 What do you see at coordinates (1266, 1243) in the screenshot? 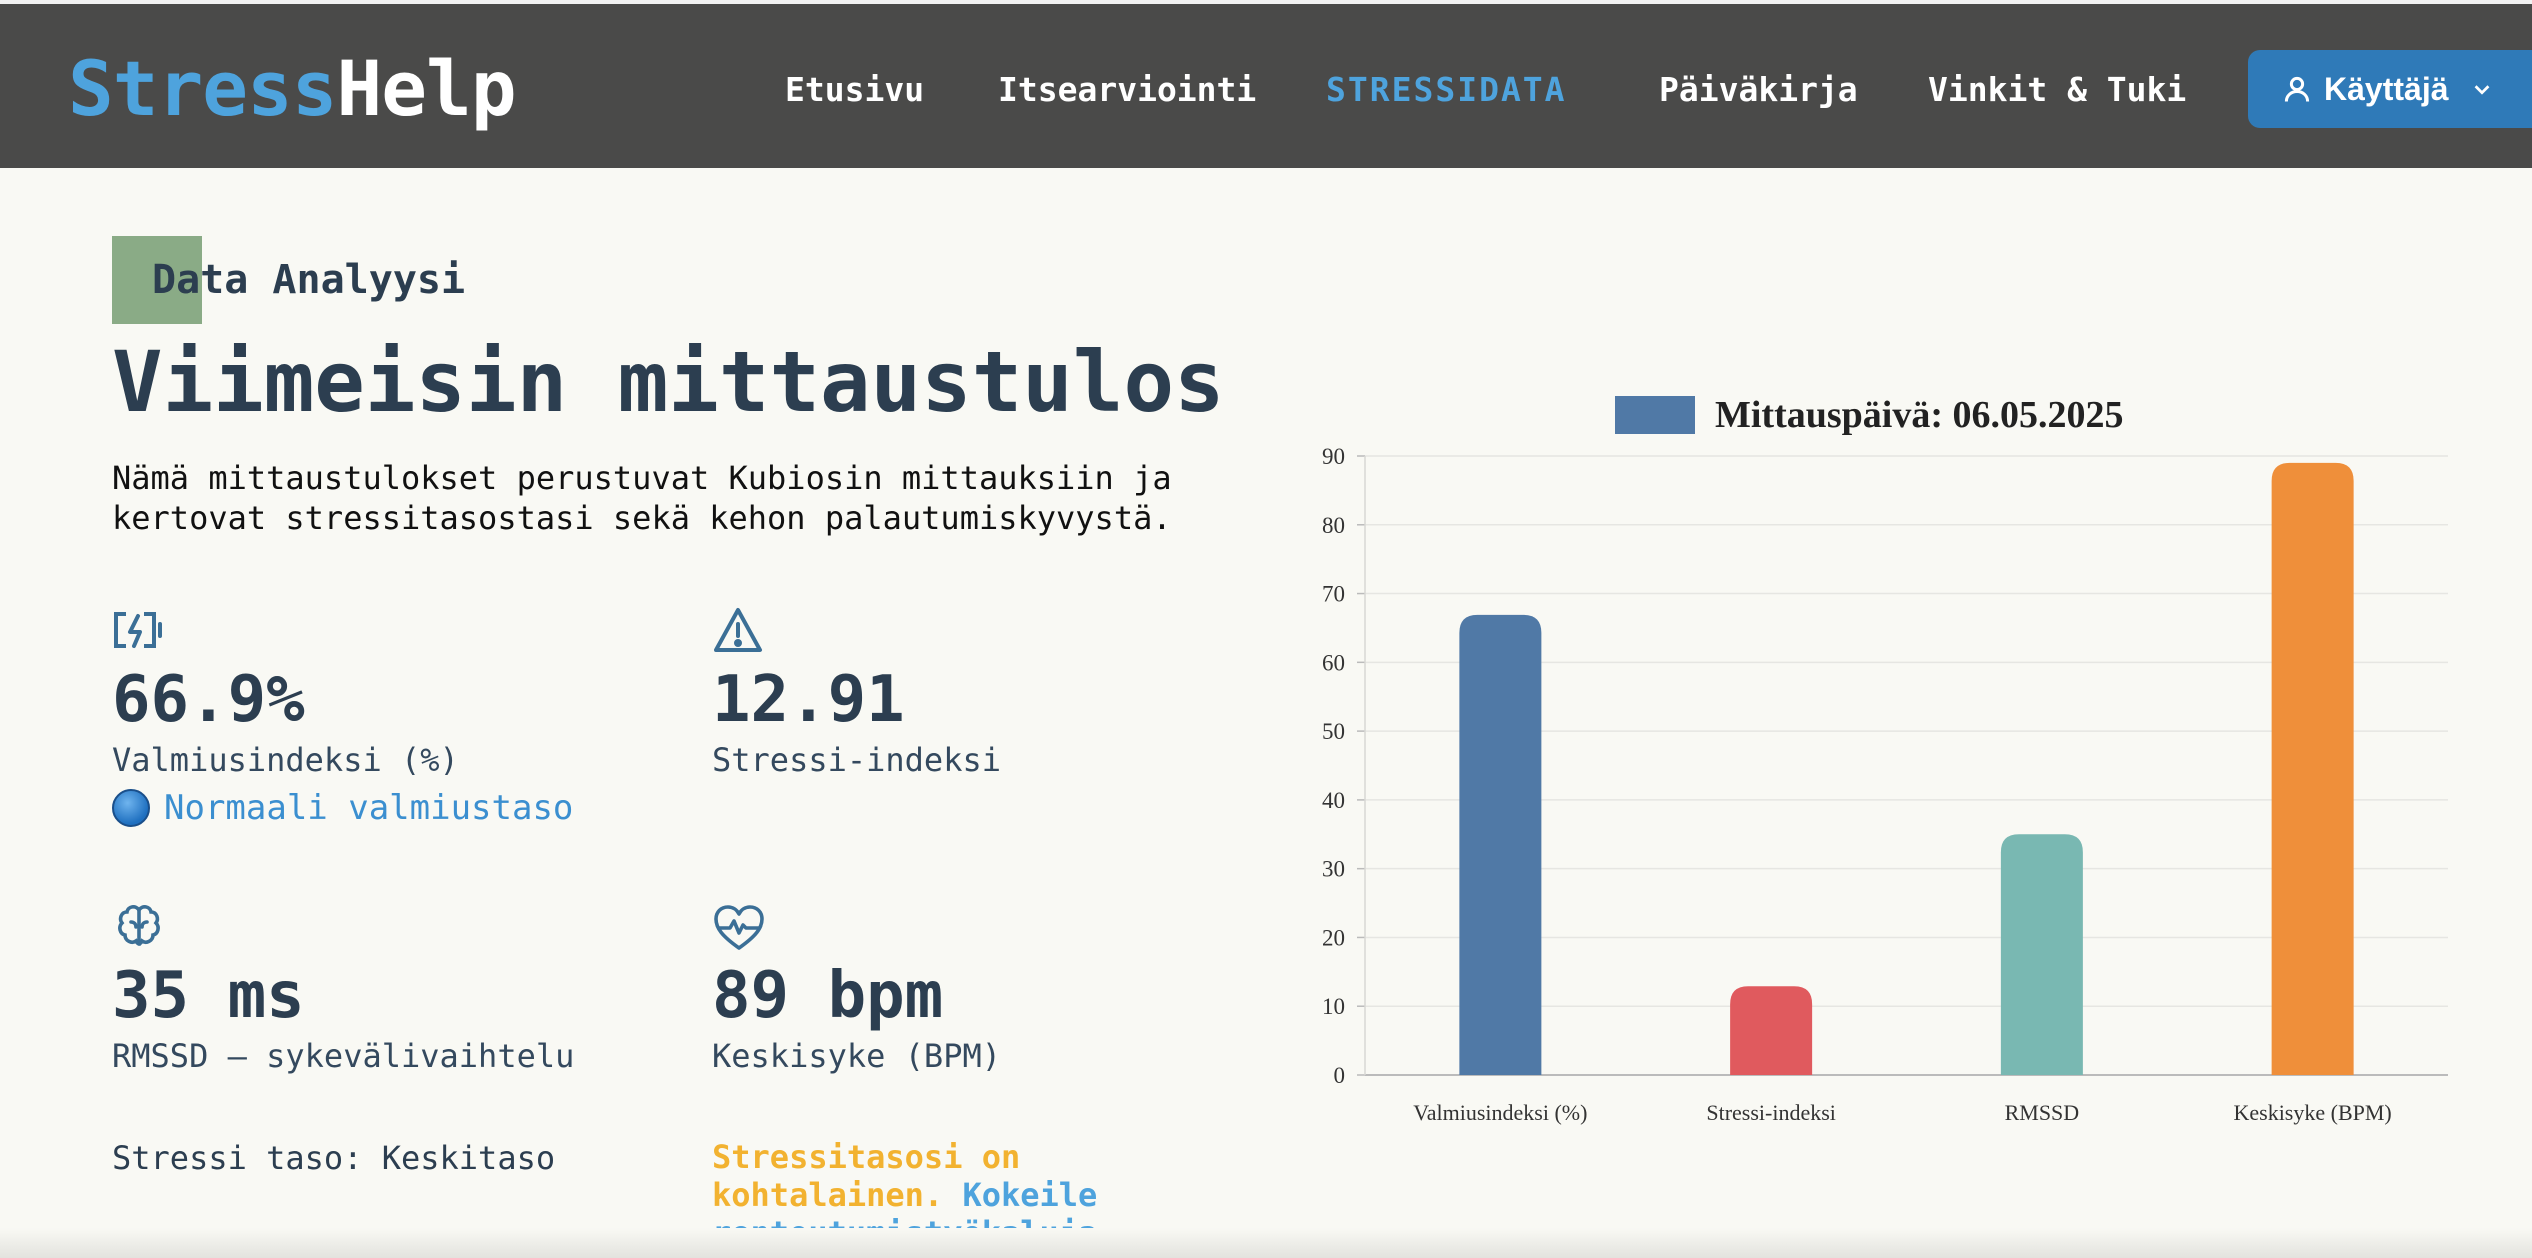
I see `bottom-shadow` at bounding box center [1266, 1243].